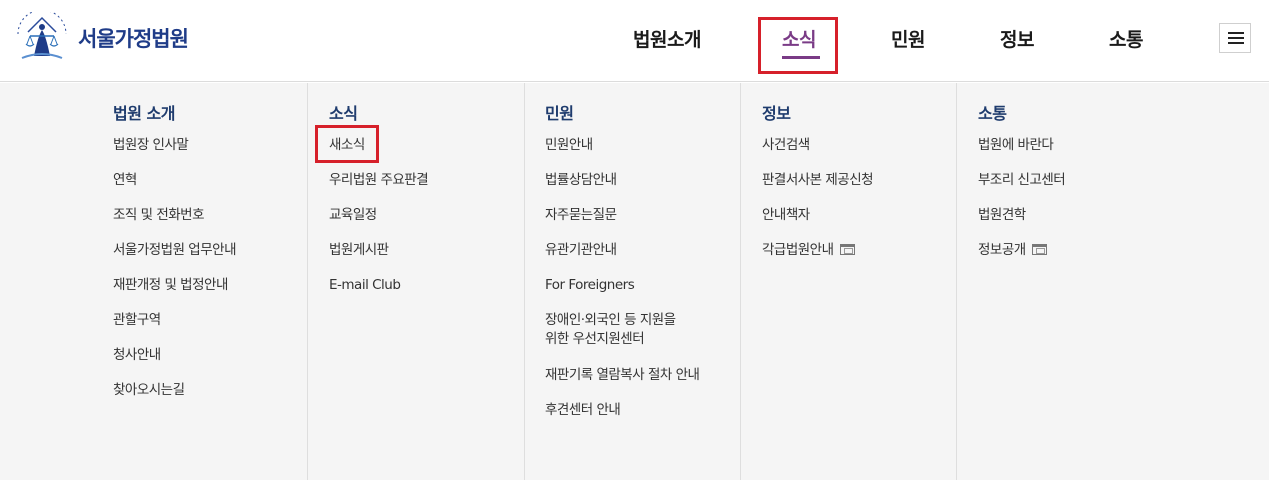 This screenshot has height=480, width=1269. What do you see at coordinates (379, 180) in the screenshot?
I see `menu-link: 우리법원 주요판결` at bounding box center [379, 180].